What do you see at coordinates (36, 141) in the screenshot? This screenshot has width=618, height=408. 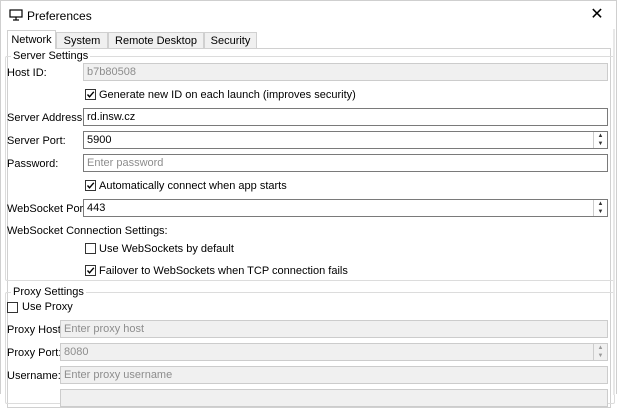 I see `server-port-label: Server Port:` at bounding box center [36, 141].